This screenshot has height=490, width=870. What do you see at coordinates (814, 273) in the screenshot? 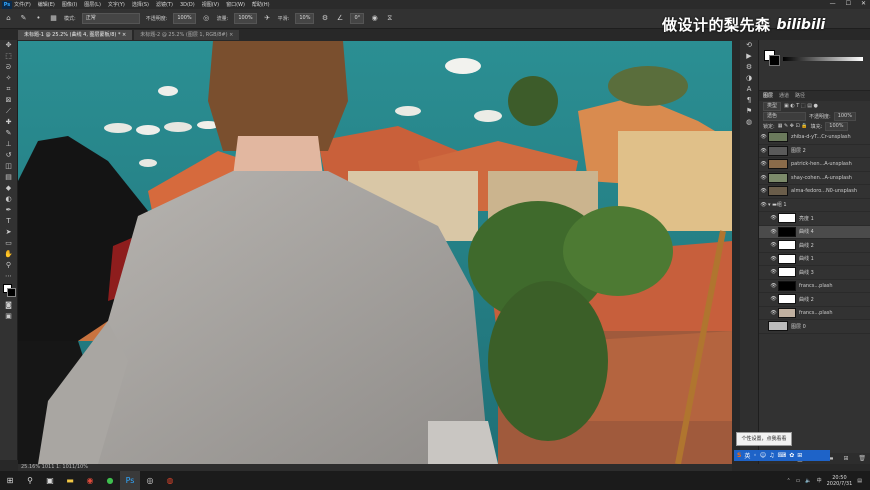
I see `layer-row: 👁 曲线 3` at bounding box center [814, 273].